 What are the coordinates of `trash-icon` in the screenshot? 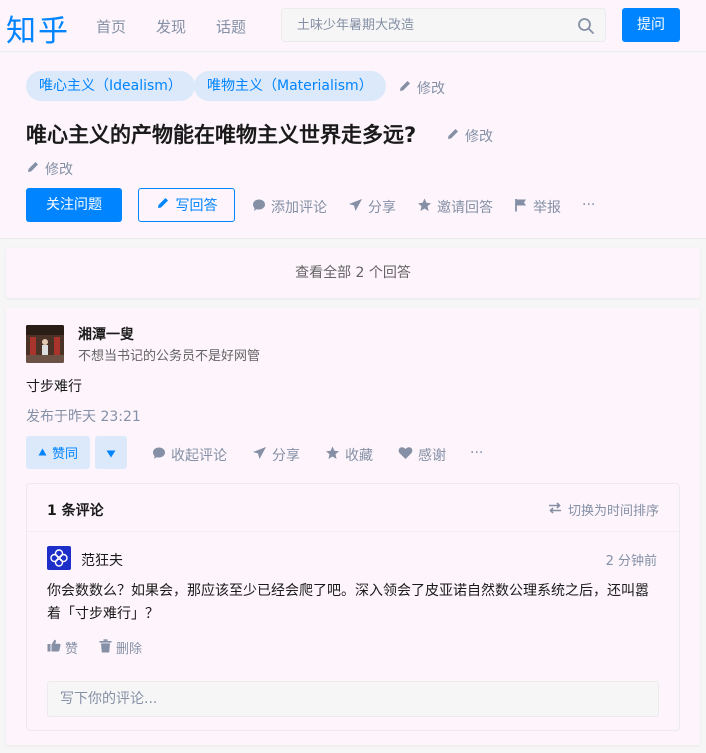 It's located at (105, 647).